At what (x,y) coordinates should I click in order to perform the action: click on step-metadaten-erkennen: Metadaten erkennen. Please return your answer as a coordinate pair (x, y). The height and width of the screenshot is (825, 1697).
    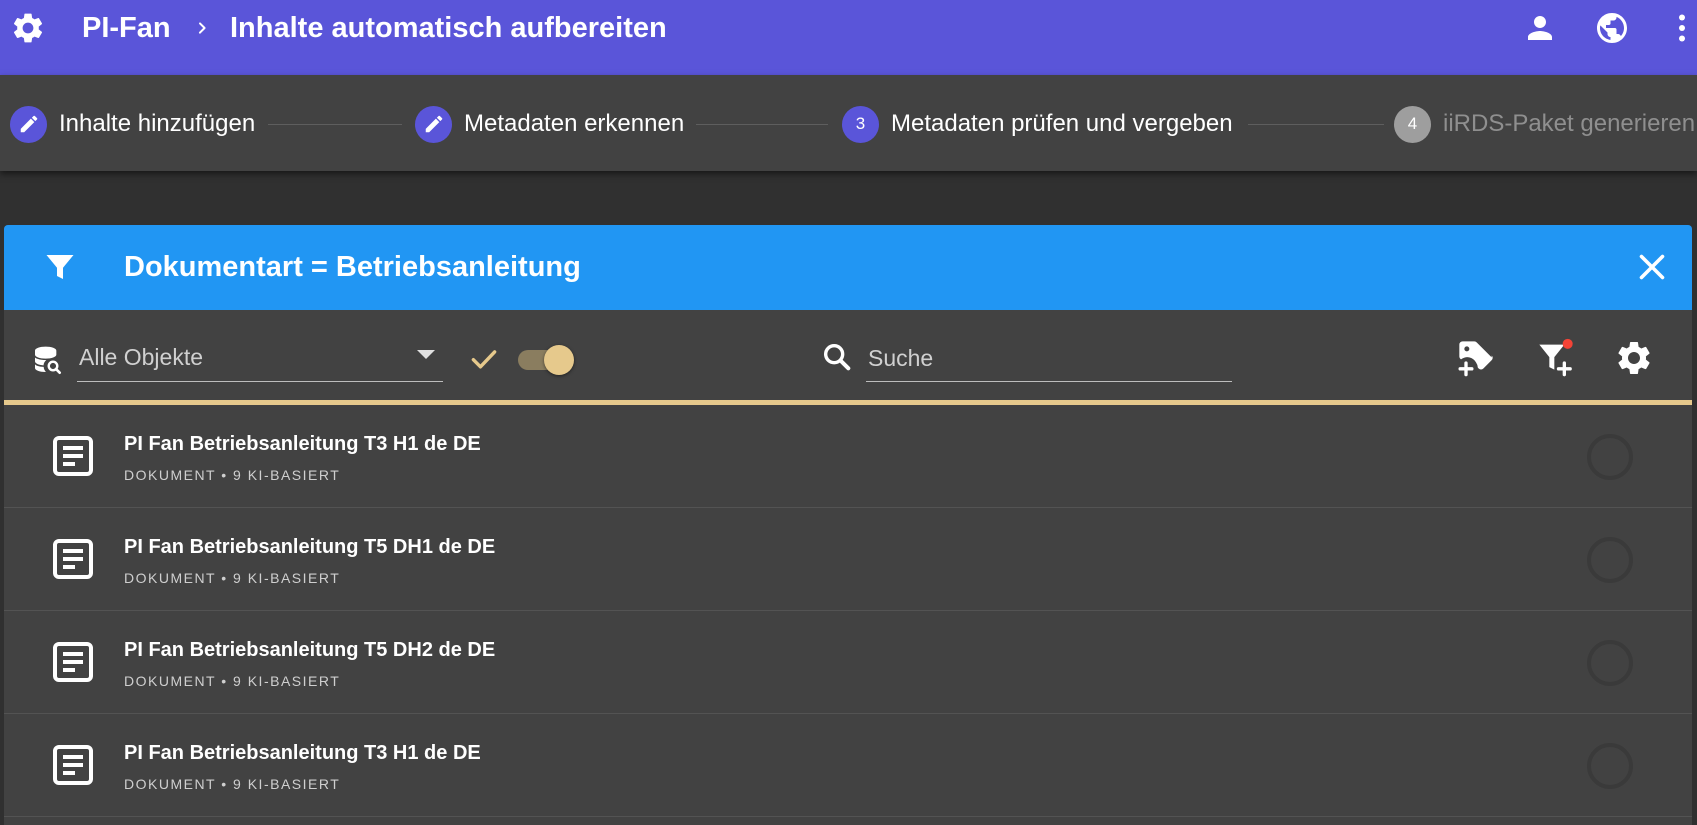
    Looking at the image, I should click on (549, 124).